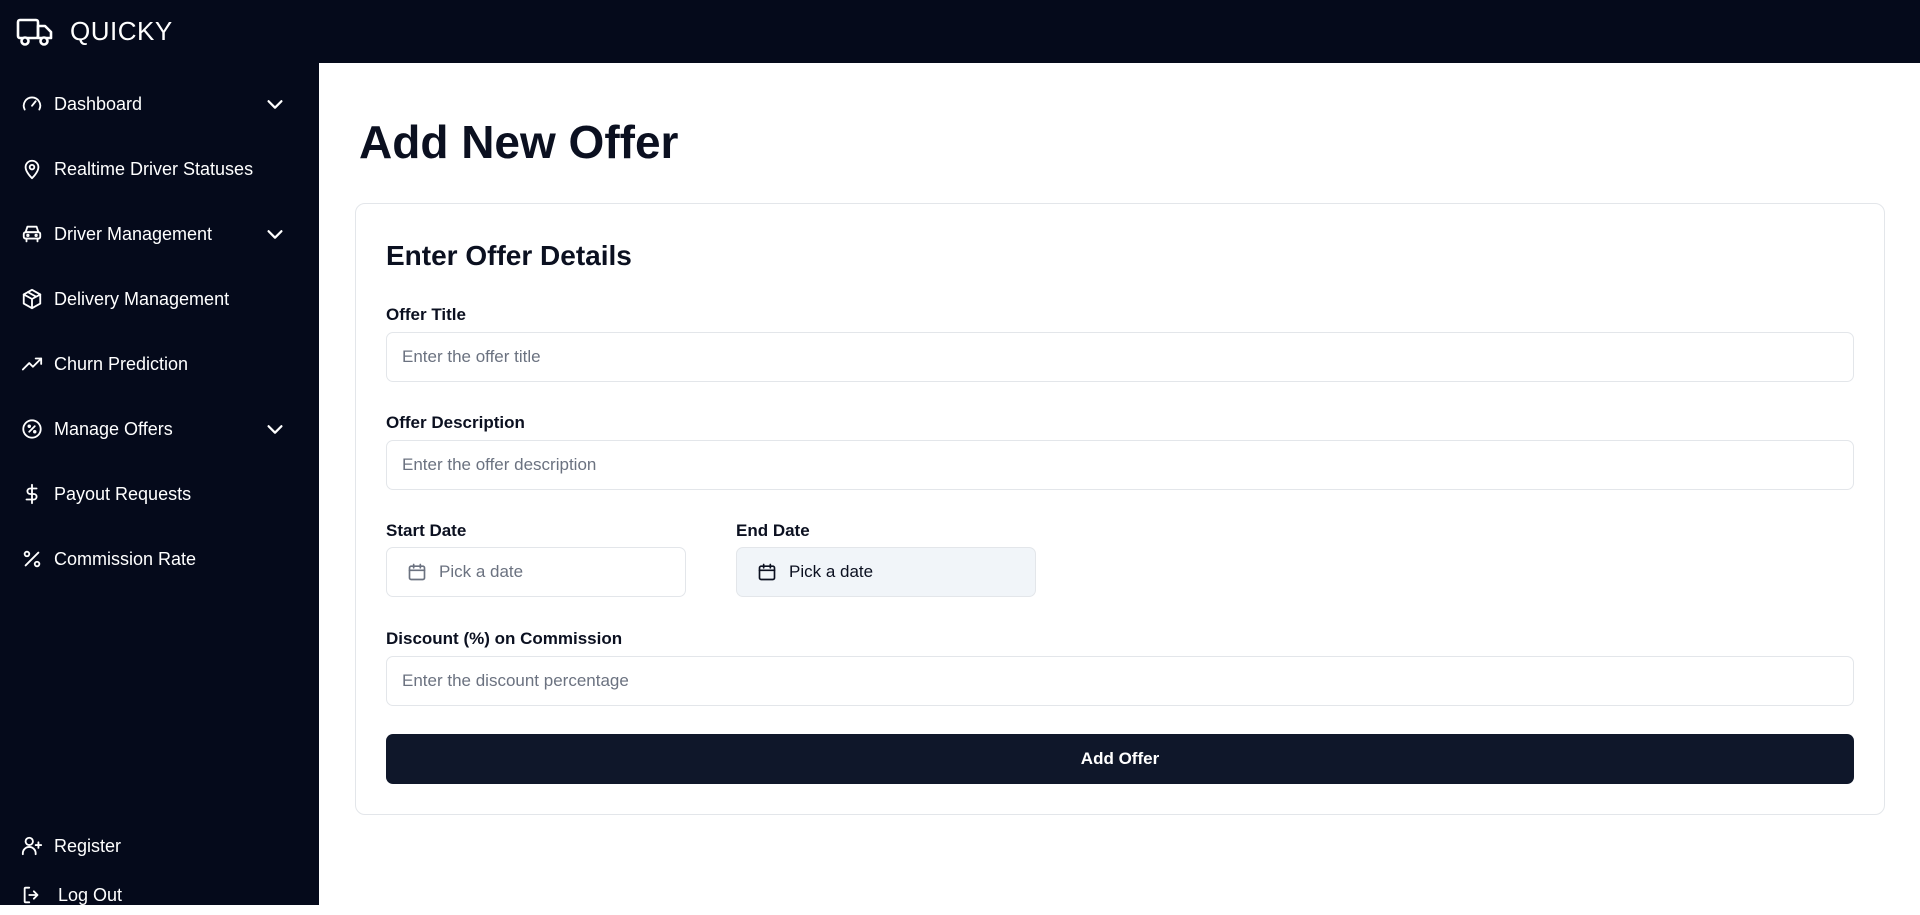  What do you see at coordinates (504, 638) in the screenshot?
I see `discount-label: Discount (%) on Commission` at bounding box center [504, 638].